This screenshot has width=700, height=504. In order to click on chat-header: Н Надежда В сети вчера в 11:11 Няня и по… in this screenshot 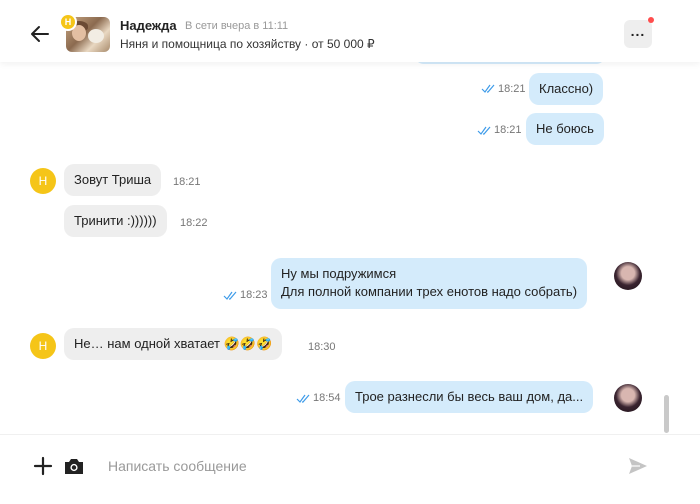, I will do `click(350, 31)`.